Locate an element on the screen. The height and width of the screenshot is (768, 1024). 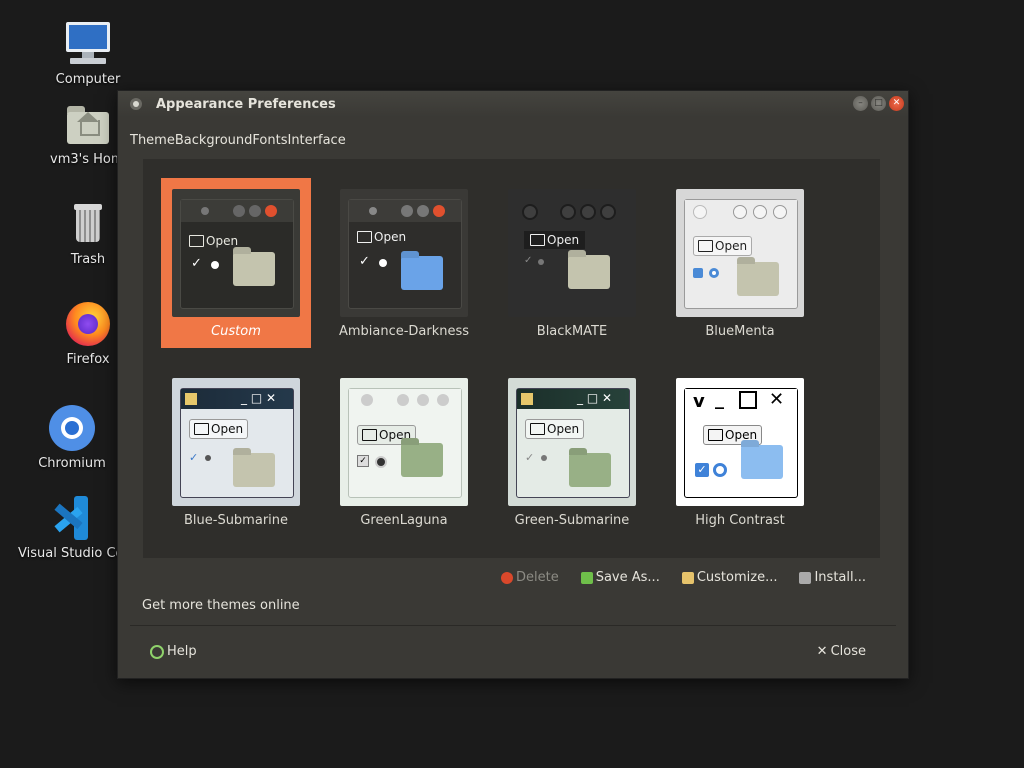
customize-icon is located at coordinates (687, 577).